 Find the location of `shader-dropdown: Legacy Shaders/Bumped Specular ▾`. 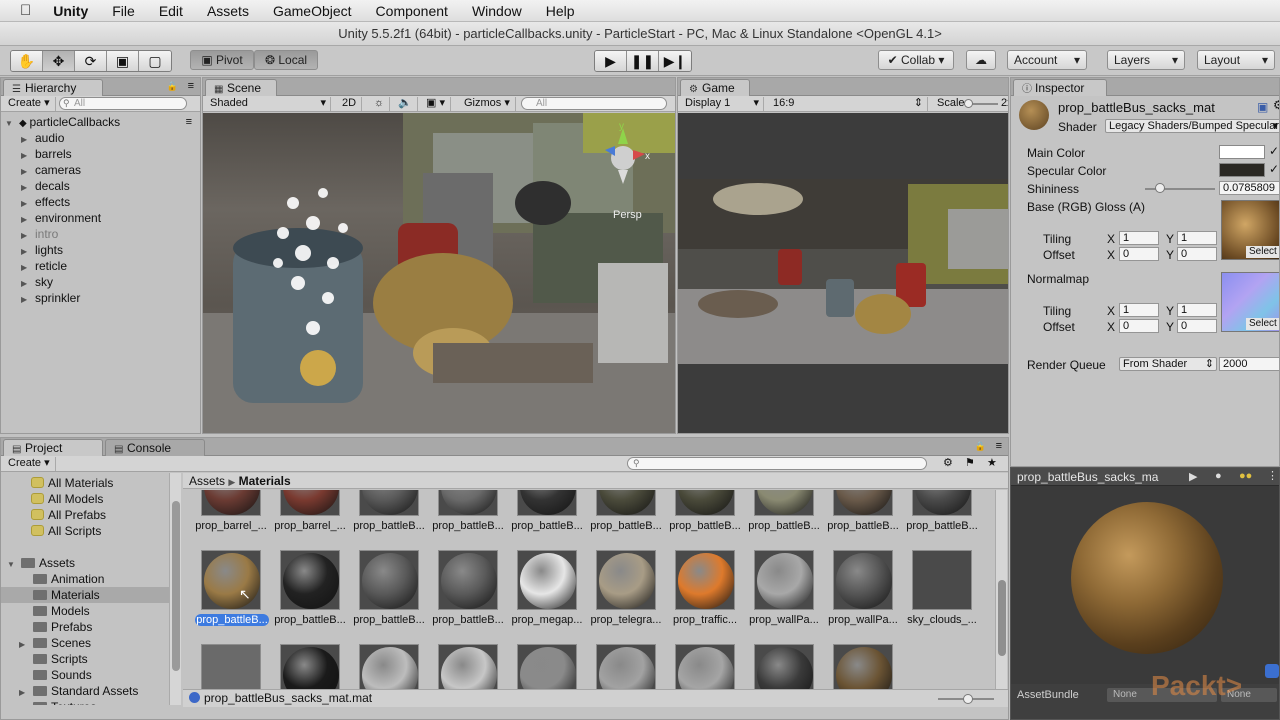

shader-dropdown: Legacy Shaders/Bumped Specular ▾ is located at coordinates (1192, 126).